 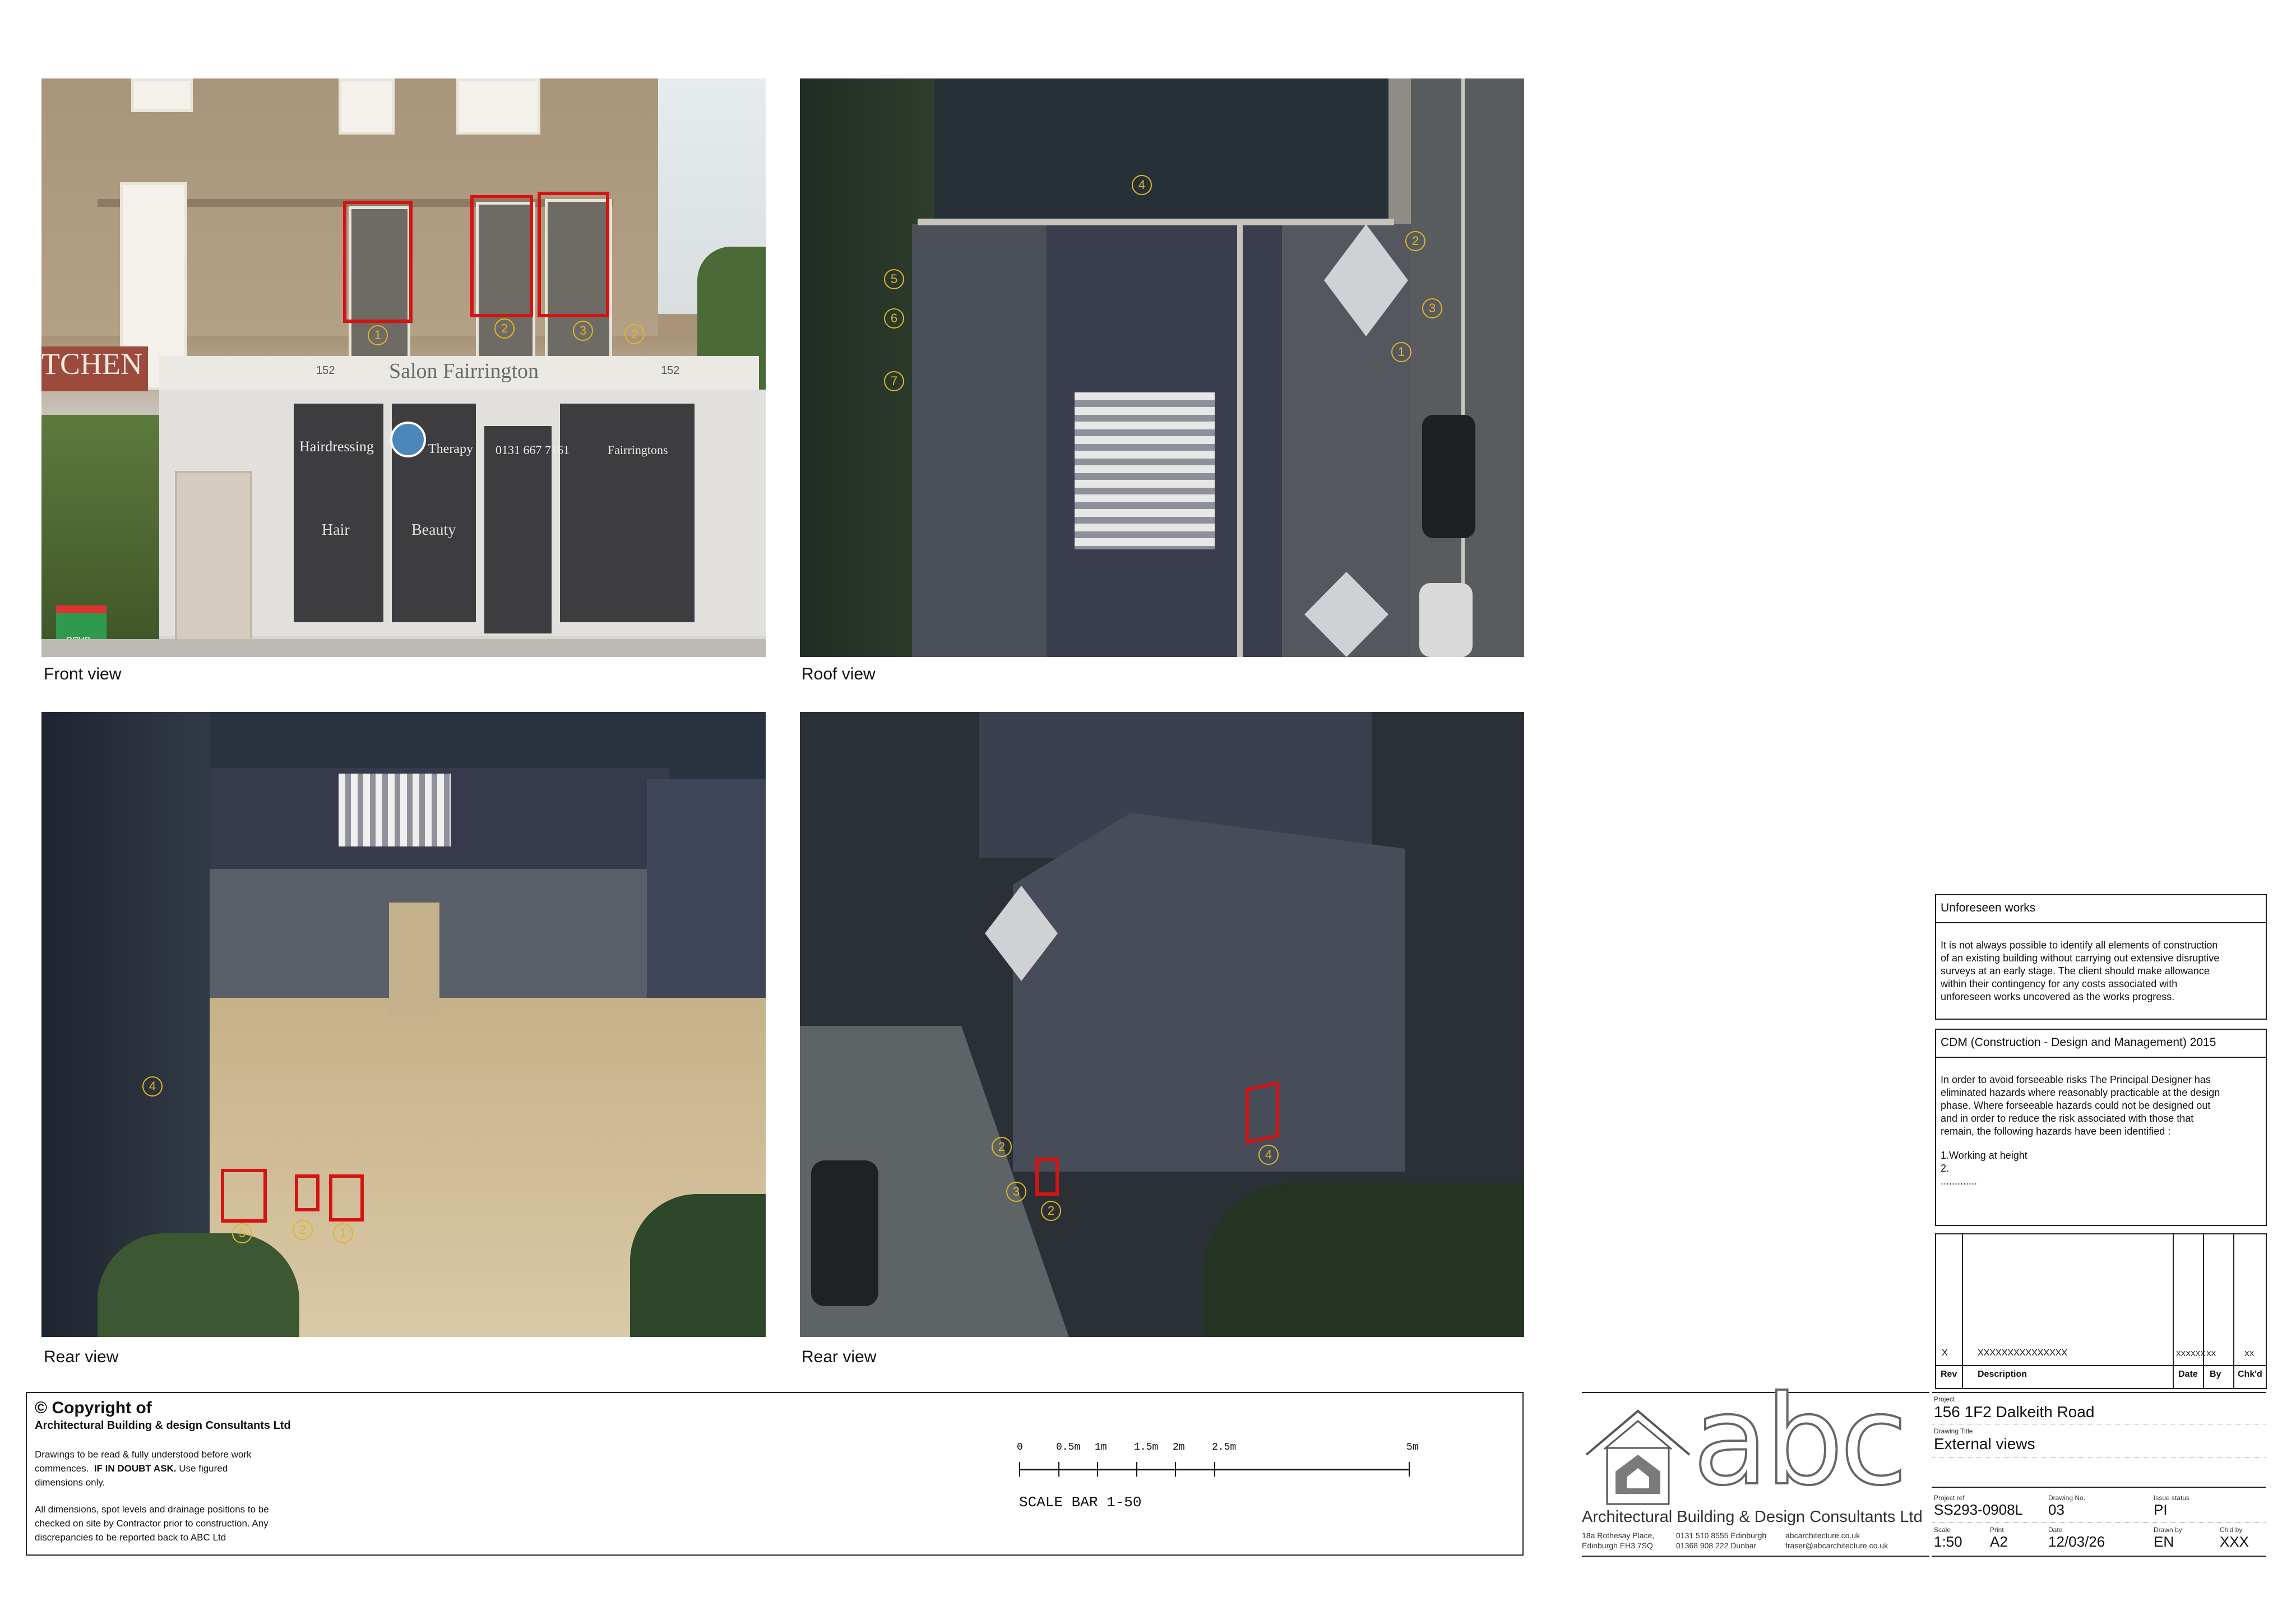 What do you see at coordinates (2188, 1374) in the screenshot?
I see `rev-header-date: Date` at bounding box center [2188, 1374].